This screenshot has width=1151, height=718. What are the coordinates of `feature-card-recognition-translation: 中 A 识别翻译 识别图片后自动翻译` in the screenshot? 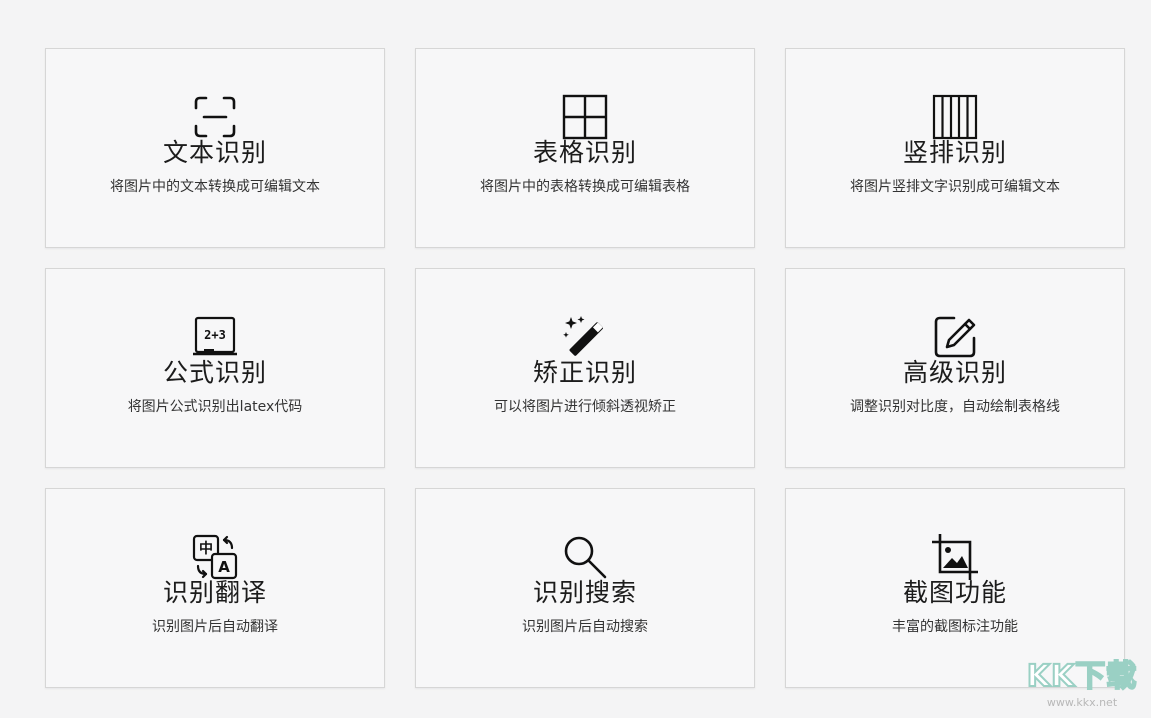 It's located at (215, 588).